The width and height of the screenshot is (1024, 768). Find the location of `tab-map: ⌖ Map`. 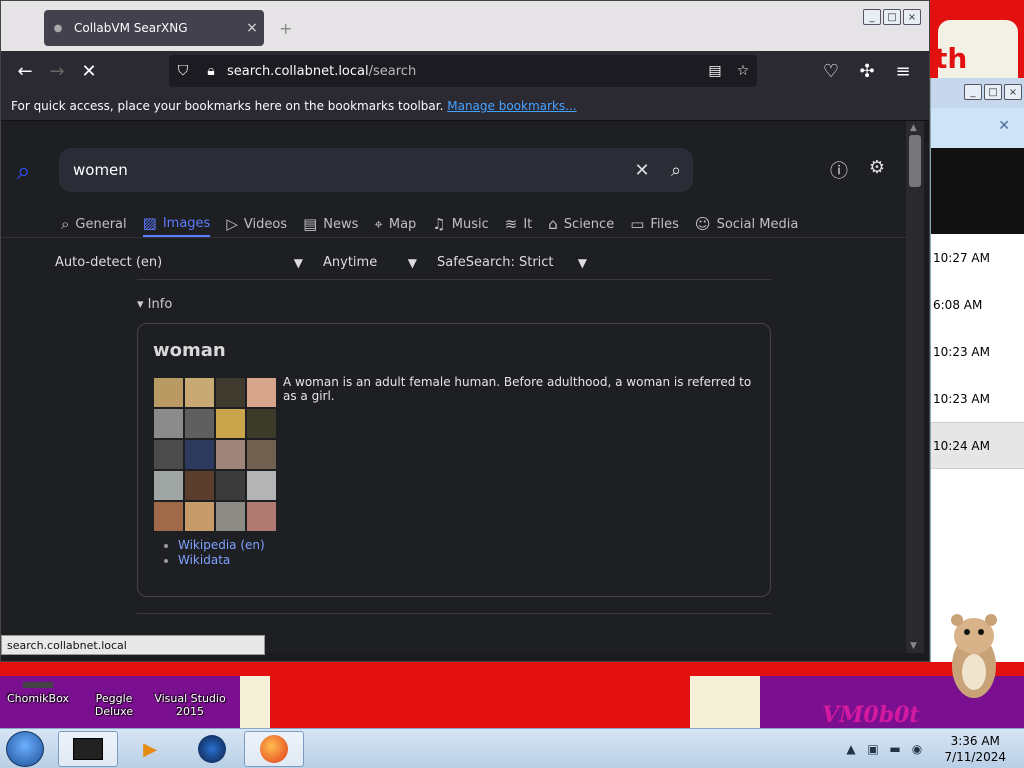

tab-map: ⌖ Map is located at coordinates (395, 224).